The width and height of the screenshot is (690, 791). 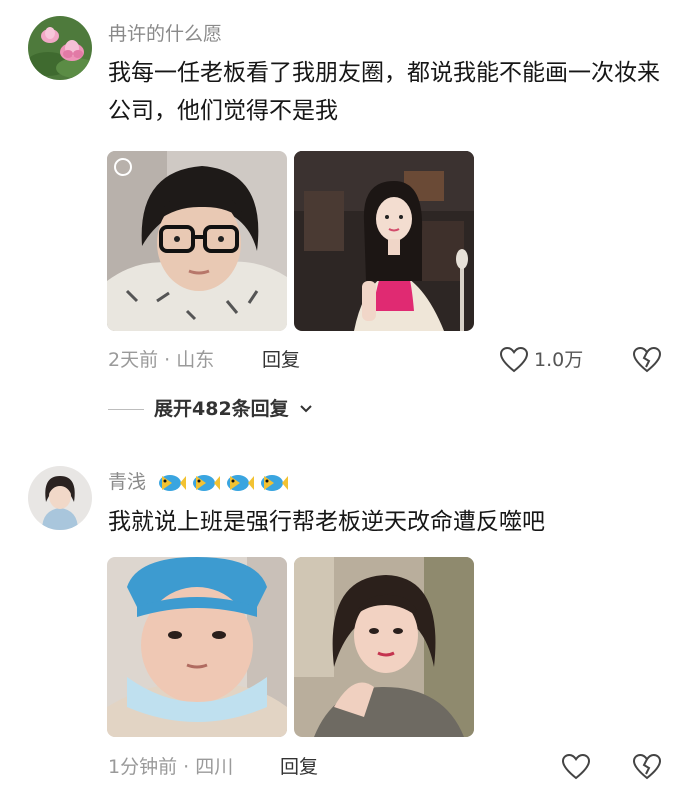 I want to click on username: 冉许的什么愿, so click(x=165, y=34).